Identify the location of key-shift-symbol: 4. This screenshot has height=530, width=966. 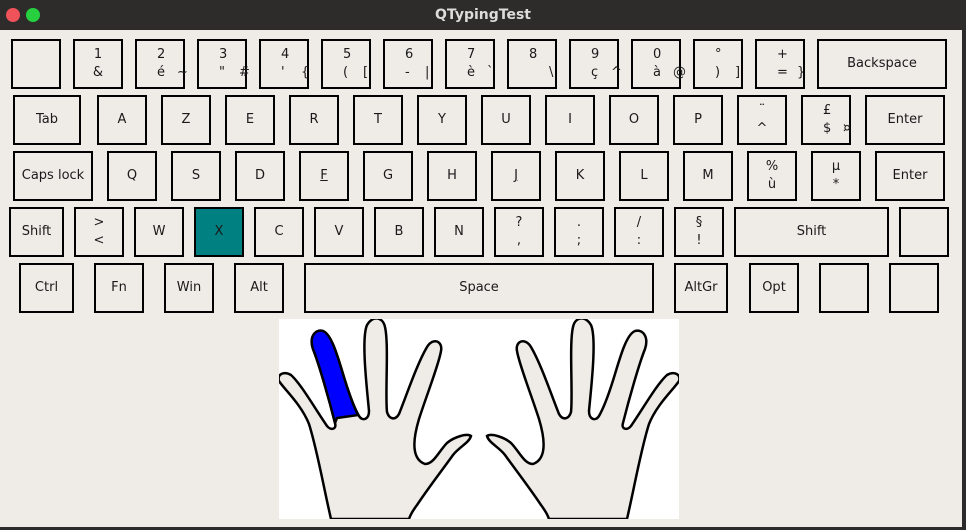
(285, 54).